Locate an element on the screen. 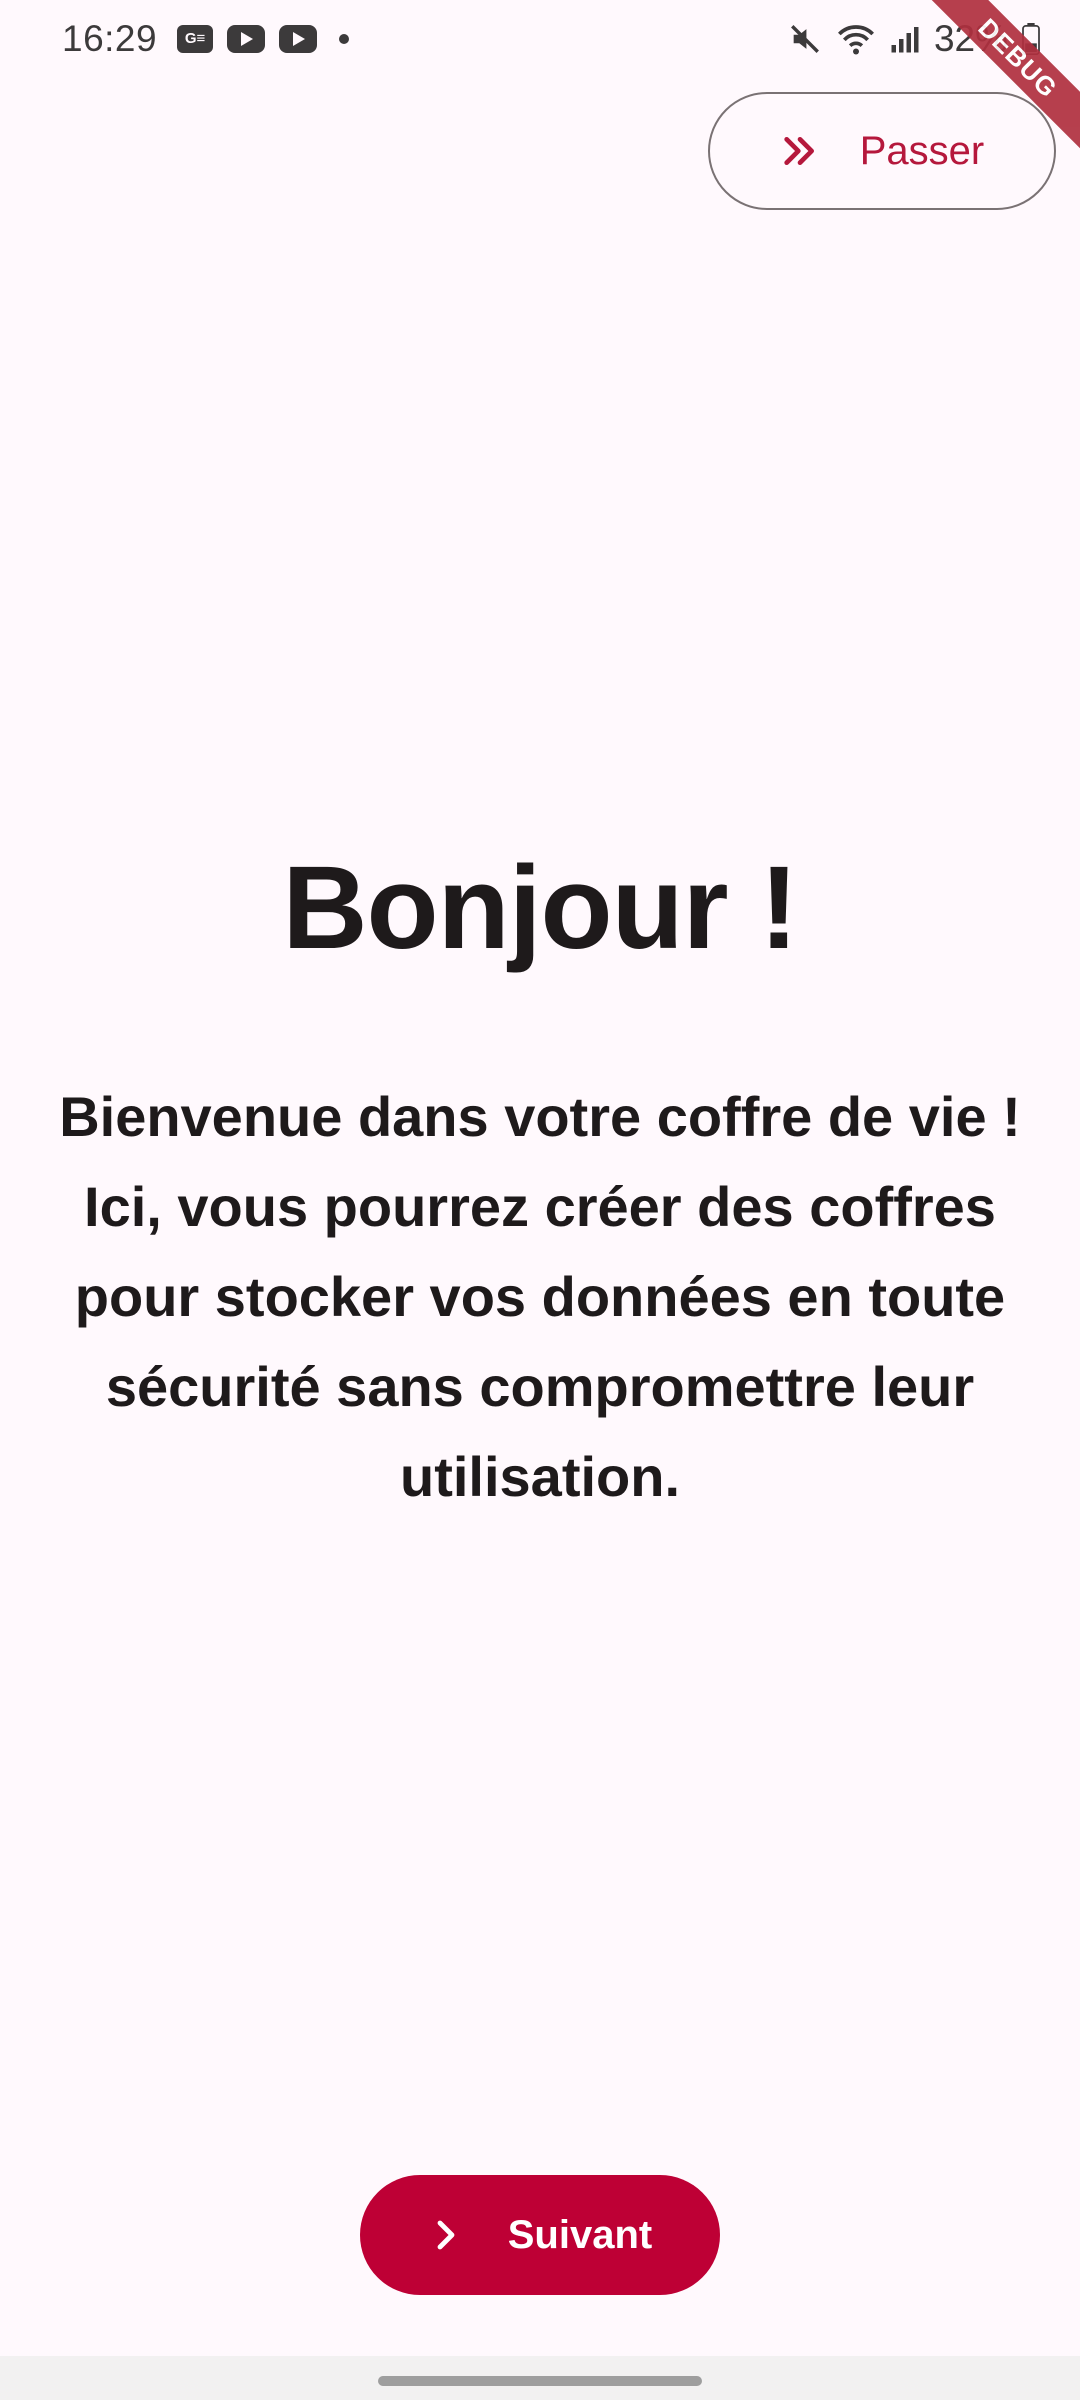  status-bar: 16:29 G≡ is located at coordinates (540, 39).